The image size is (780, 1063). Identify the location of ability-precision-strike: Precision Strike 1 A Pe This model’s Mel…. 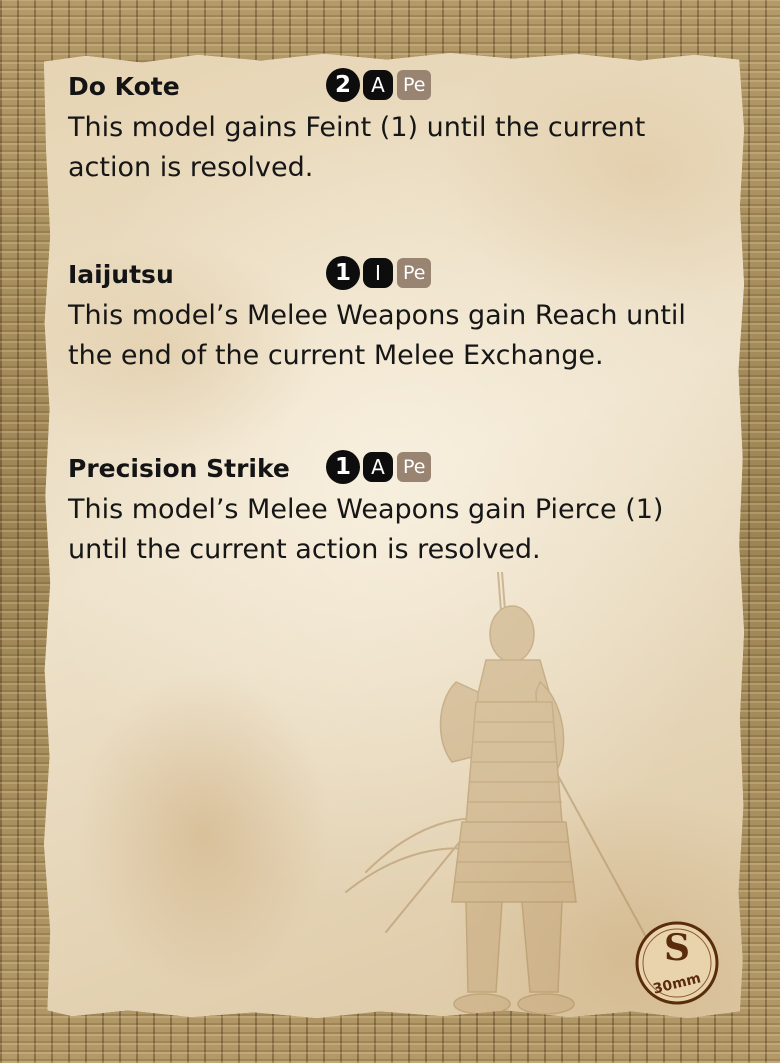
(398, 509).